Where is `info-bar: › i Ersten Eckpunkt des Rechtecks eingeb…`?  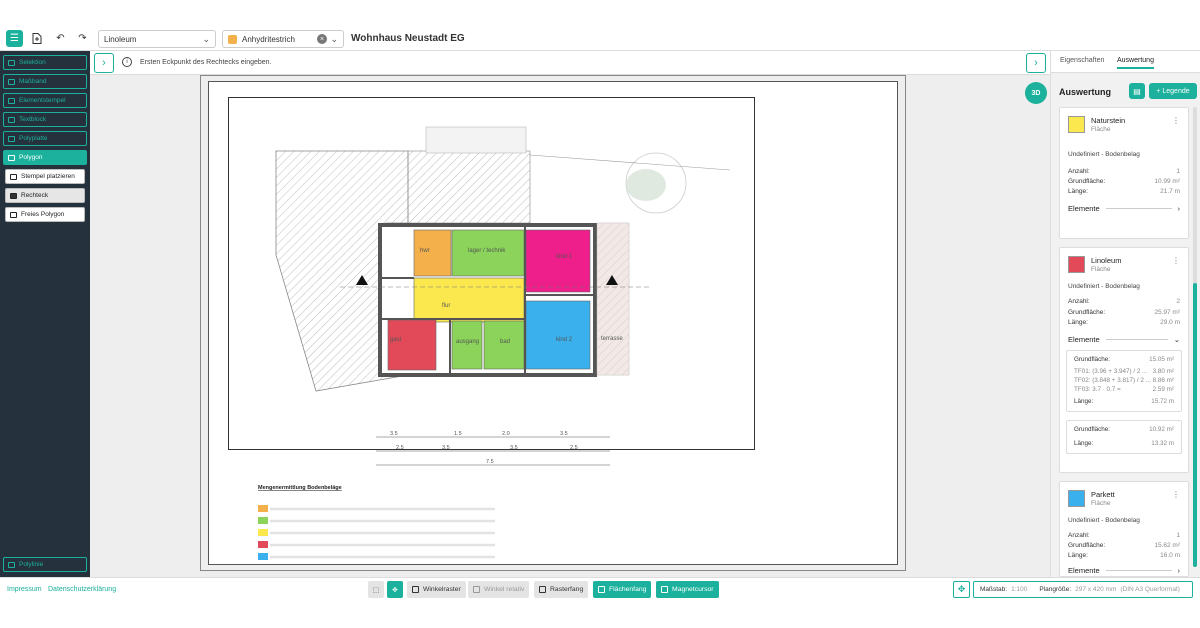
info-bar: › i Ersten Eckpunkt des Rechtecks eingeb… is located at coordinates (570, 63).